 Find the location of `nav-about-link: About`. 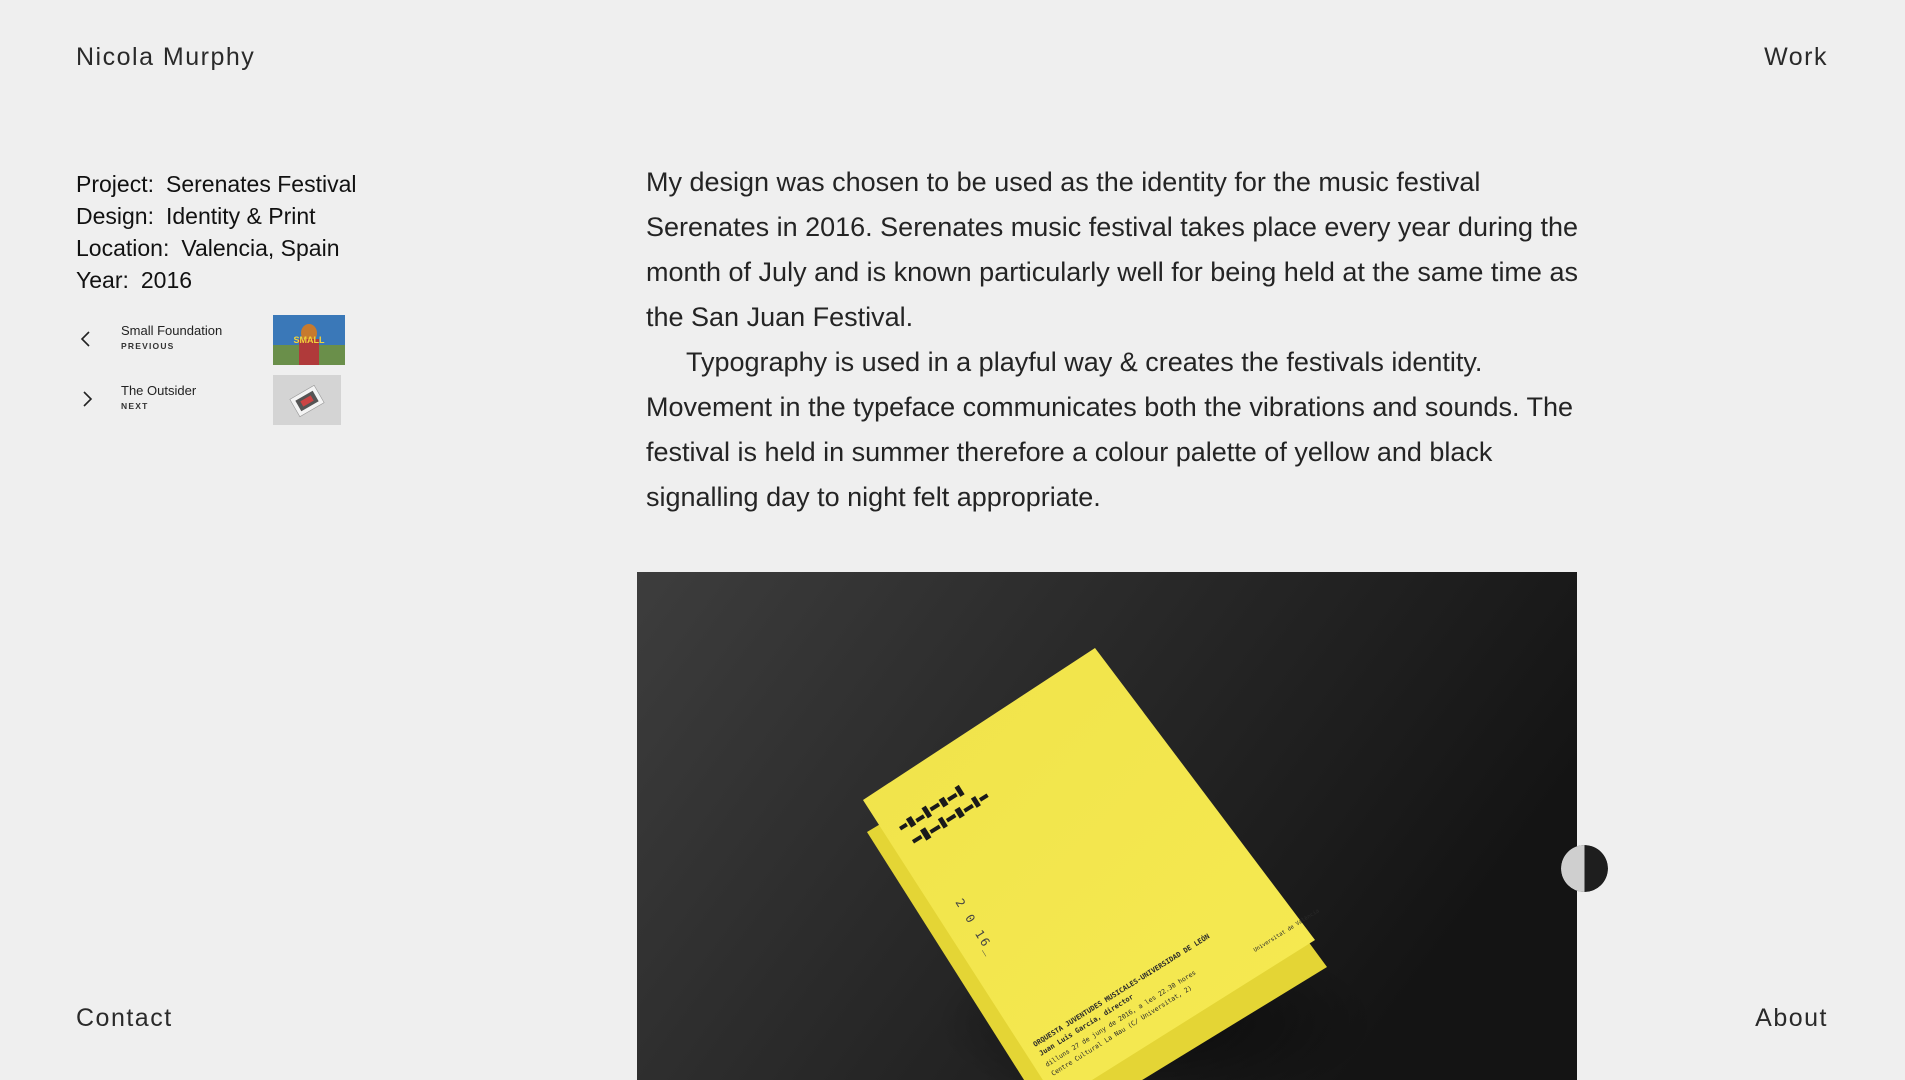

nav-about-link: About is located at coordinates (1791, 1018).